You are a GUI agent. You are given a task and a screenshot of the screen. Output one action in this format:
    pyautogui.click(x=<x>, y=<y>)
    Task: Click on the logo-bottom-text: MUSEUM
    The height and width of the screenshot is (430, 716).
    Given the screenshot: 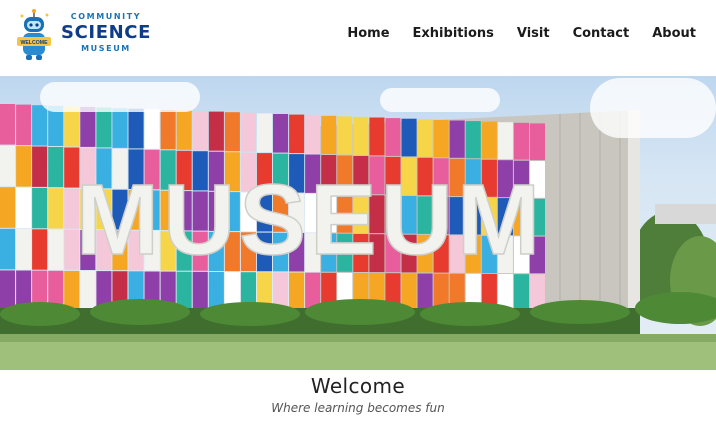 What is the action you would take?
    pyautogui.click(x=106, y=48)
    